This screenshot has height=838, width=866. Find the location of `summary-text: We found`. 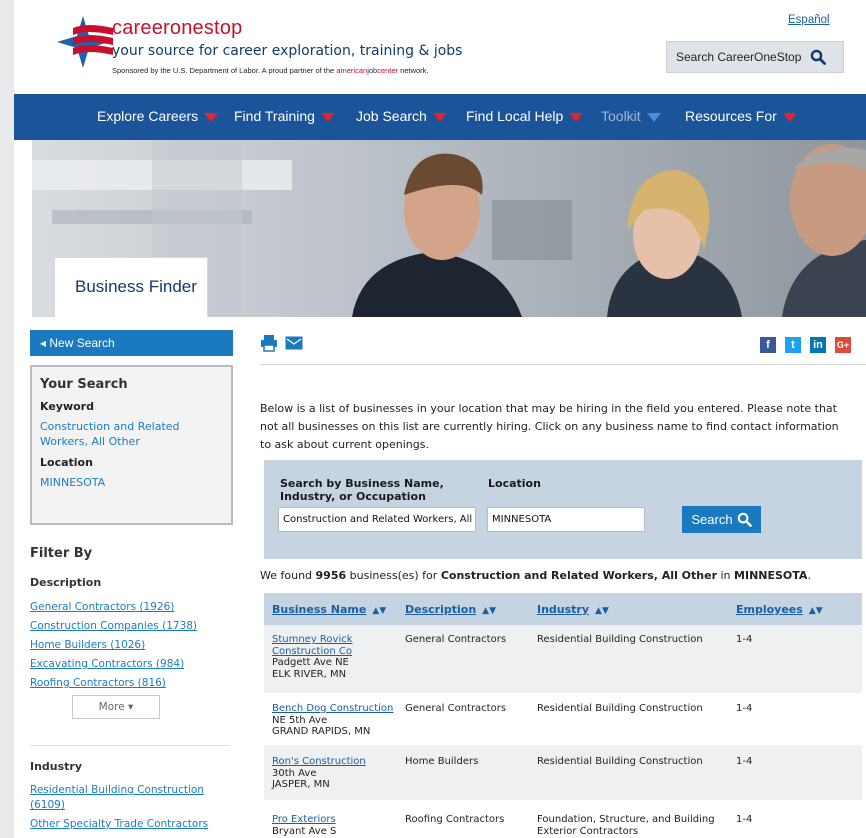

summary-text: We found is located at coordinates (286, 575).